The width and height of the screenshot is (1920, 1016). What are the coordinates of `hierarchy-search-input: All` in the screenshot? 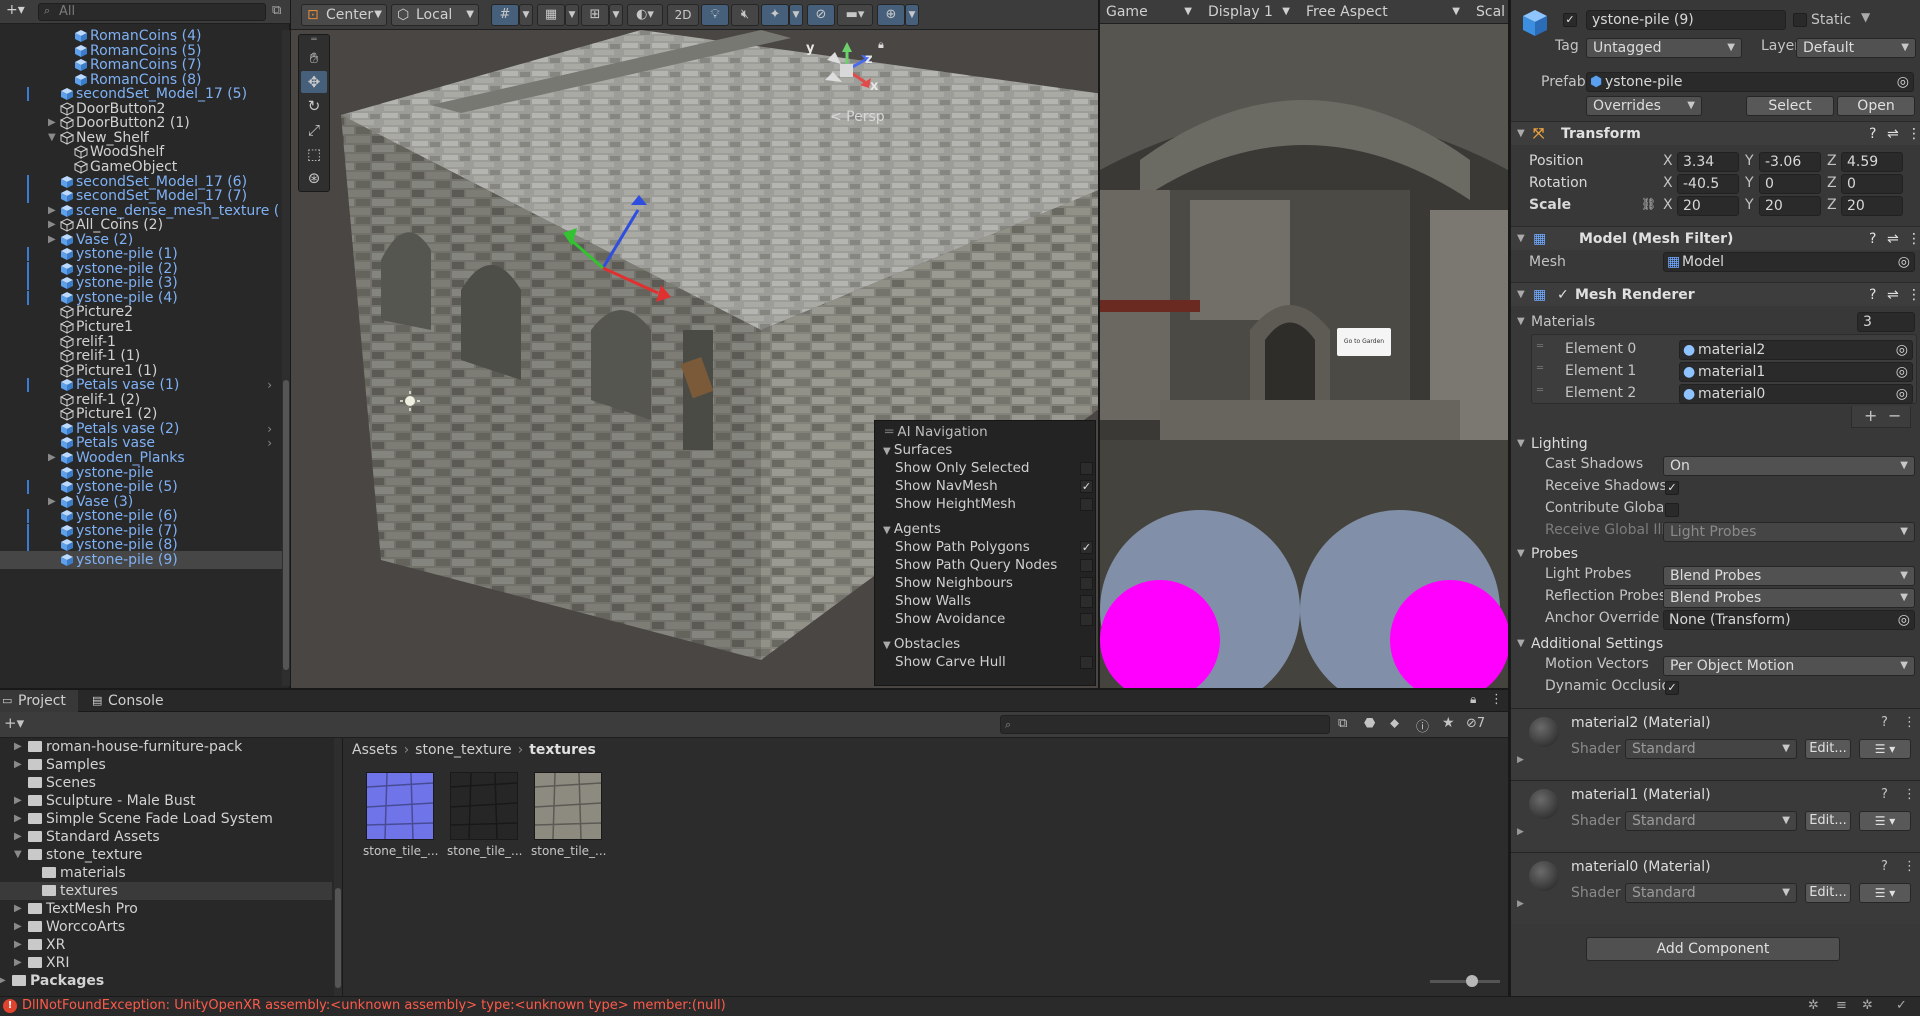 It's located at (152, 12).